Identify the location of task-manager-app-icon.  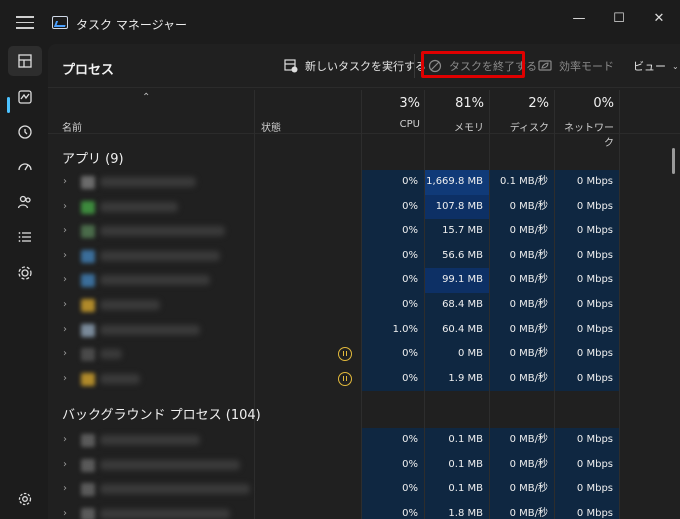
(60, 22).